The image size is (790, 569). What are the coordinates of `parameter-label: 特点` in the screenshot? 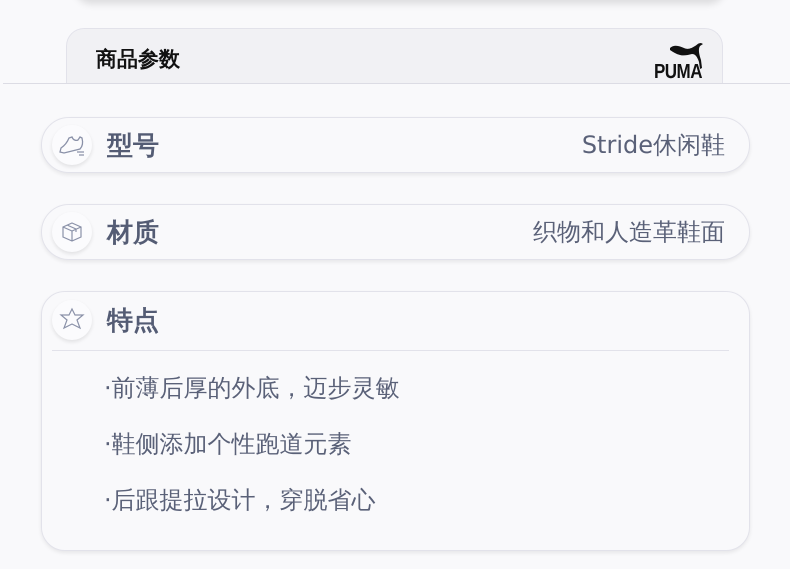 It's located at (133, 321).